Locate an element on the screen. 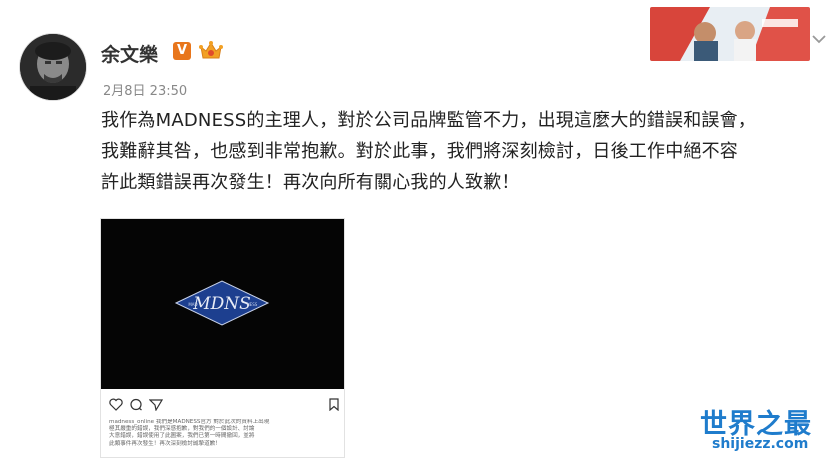  avatar is located at coordinates (53, 67).